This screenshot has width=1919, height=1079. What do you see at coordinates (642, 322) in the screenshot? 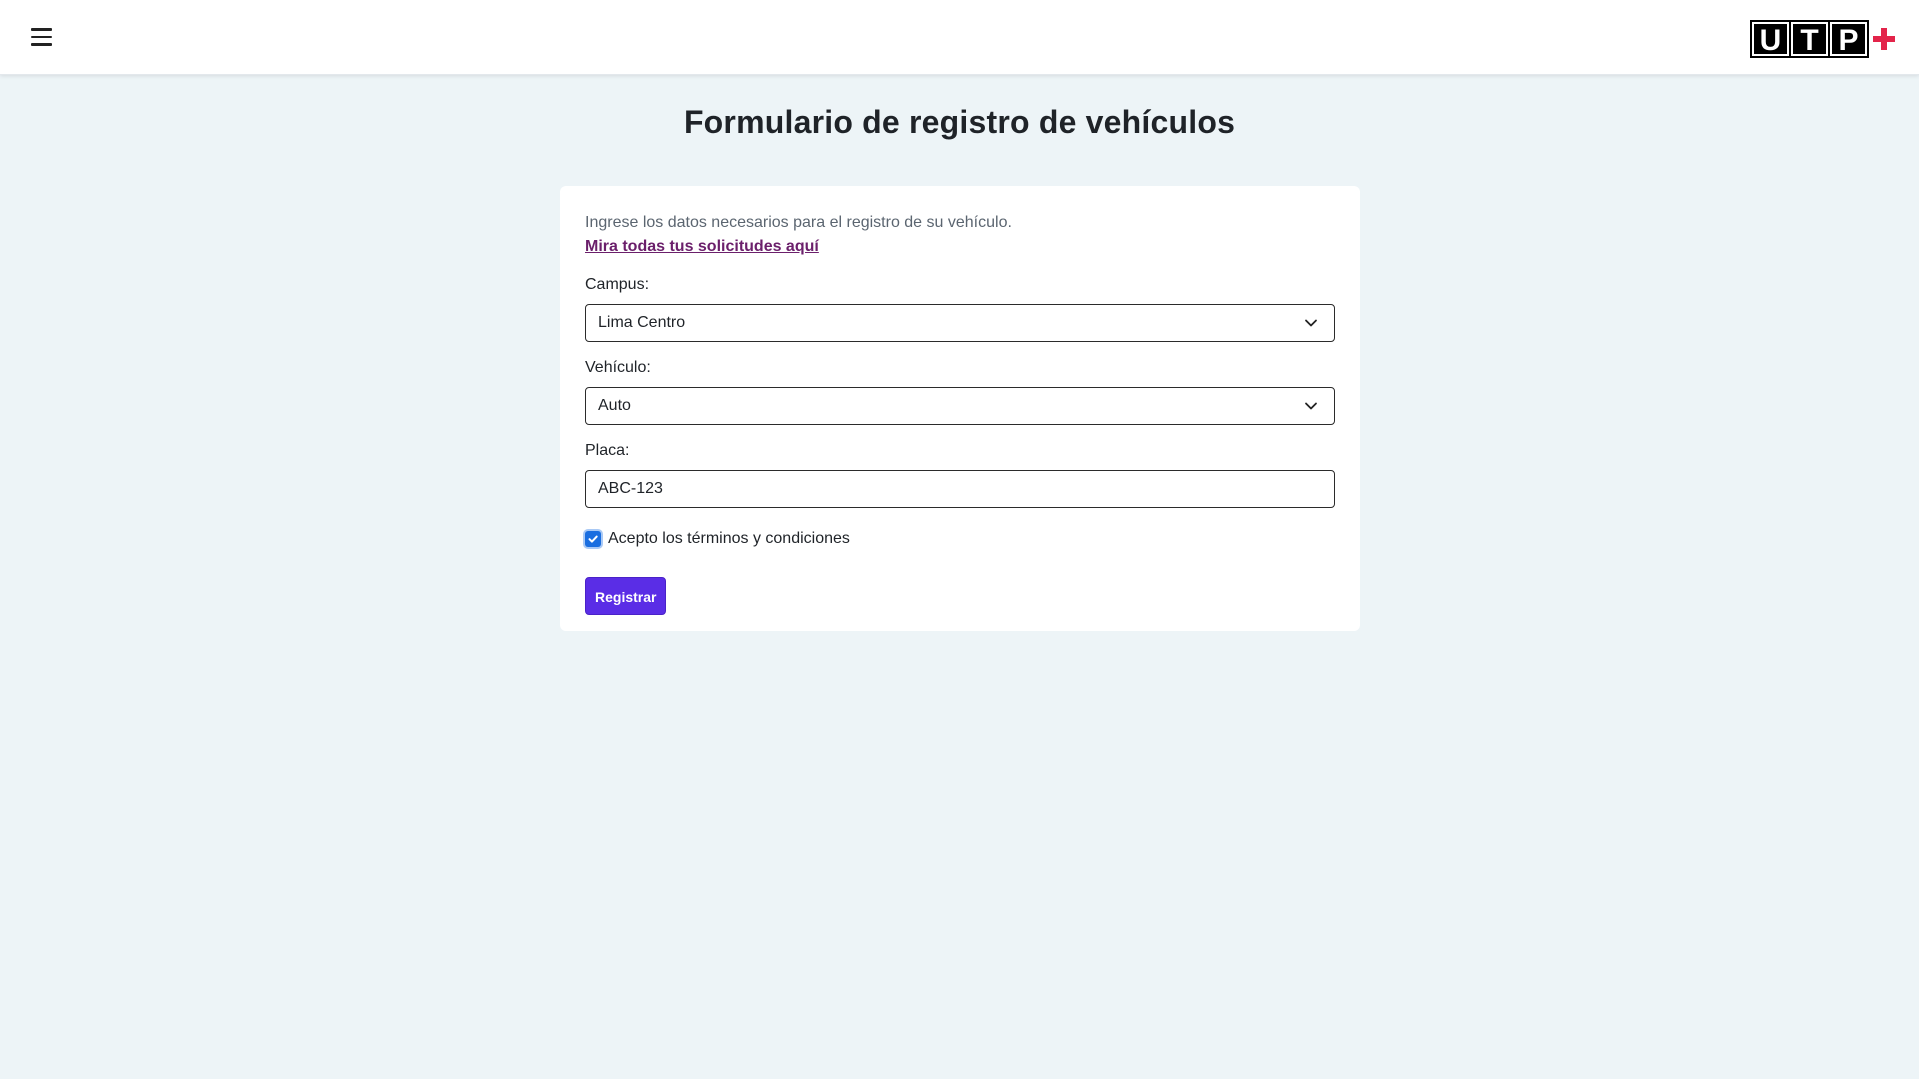
I see `campus-select-value: Lima Centro` at bounding box center [642, 322].